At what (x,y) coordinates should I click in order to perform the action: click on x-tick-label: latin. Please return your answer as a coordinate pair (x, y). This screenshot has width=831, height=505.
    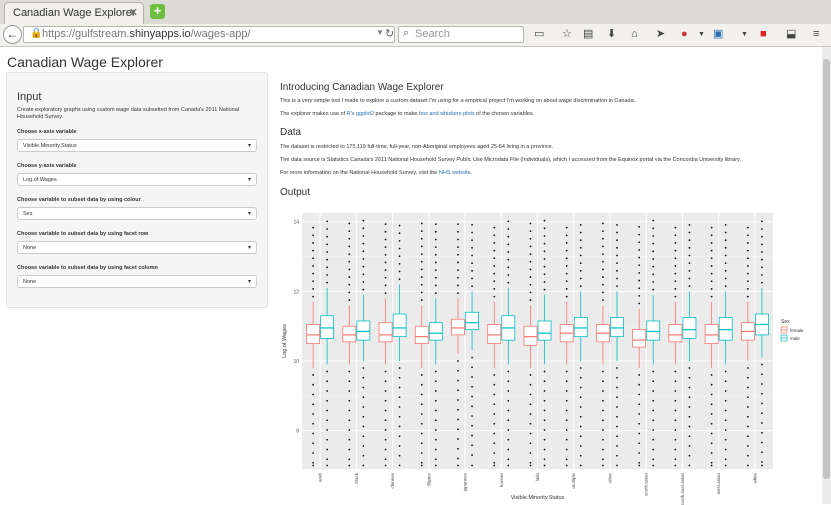
    Looking at the image, I should click on (537, 477).